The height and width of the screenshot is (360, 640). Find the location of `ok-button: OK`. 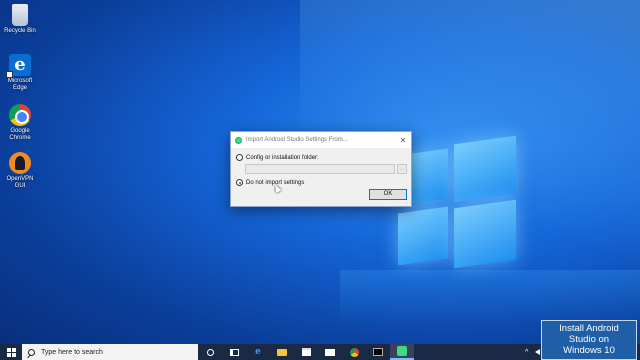

ok-button: OK is located at coordinates (388, 194).